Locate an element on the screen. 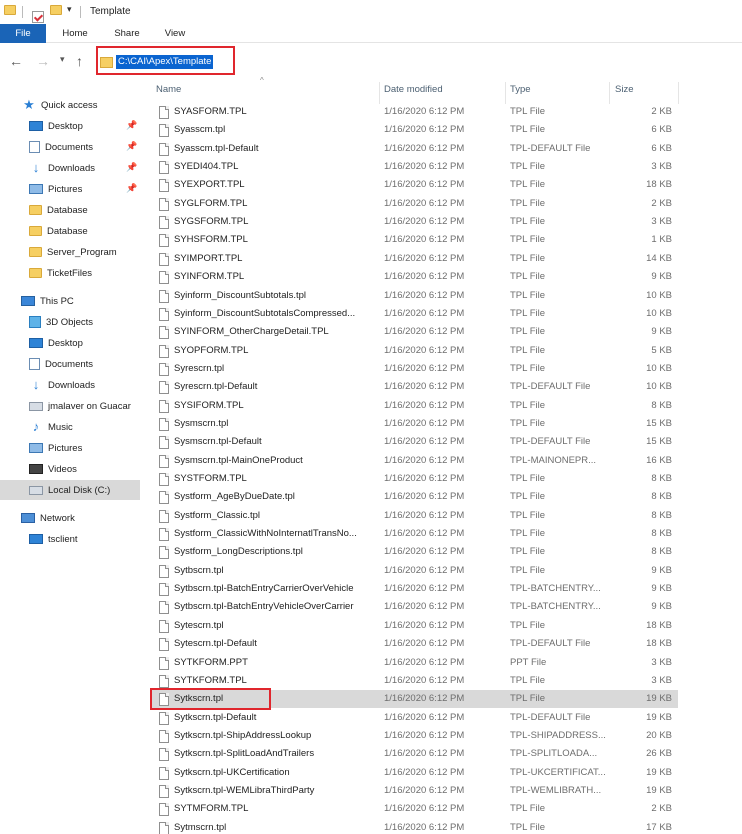  customize-quick-access-icon: ▾ is located at coordinates (69, 9).